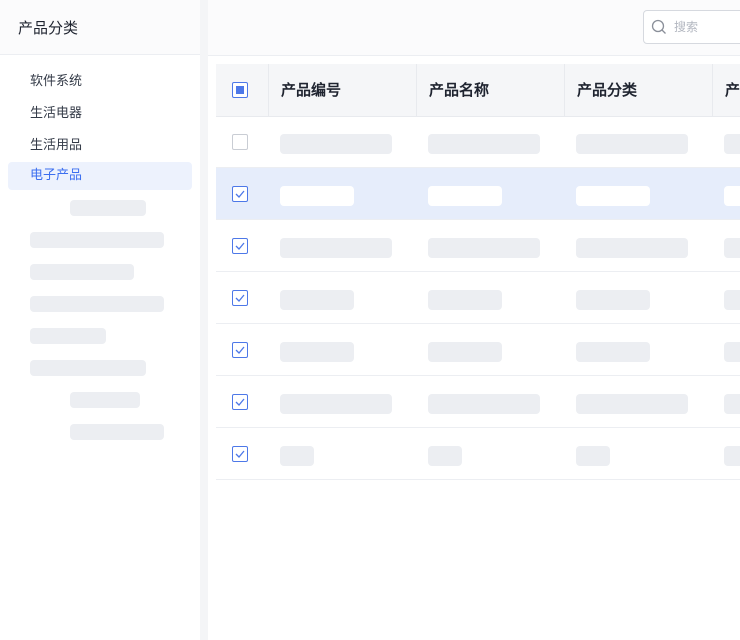 The height and width of the screenshot is (640, 740). What do you see at coordinates (658, 26) in the screenshot?
I see `search-icon` at bounding box center [658, 26].